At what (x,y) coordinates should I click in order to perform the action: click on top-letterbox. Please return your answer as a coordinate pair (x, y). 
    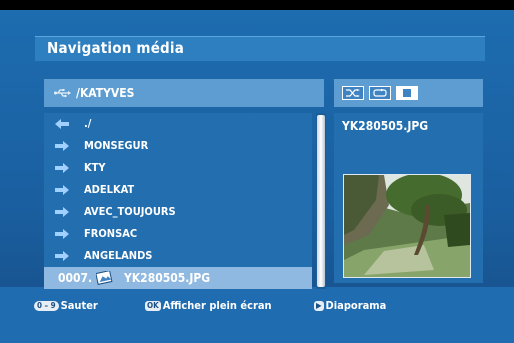
    Looking at the image, I should click on (257, 5).